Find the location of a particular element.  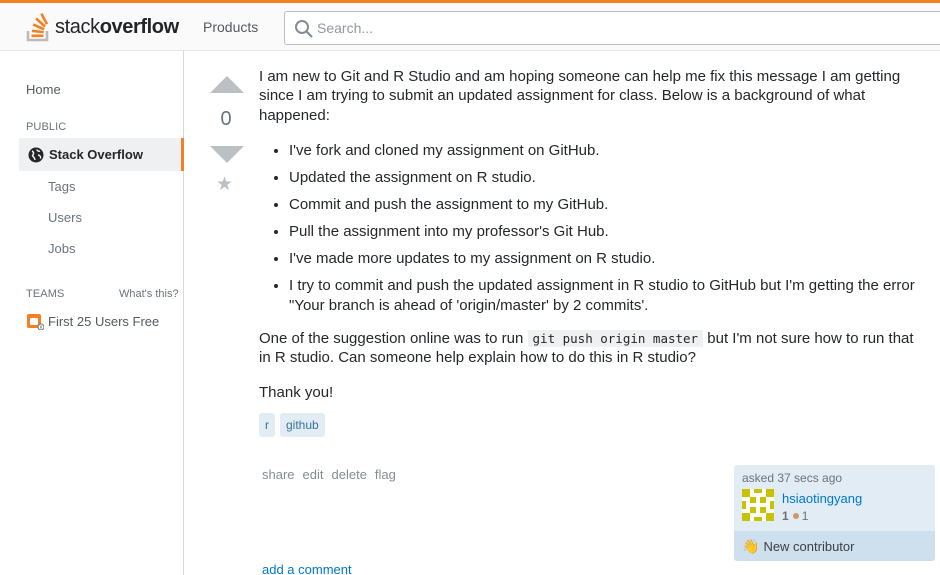

globe-icon is located at coordinates (36, 154).